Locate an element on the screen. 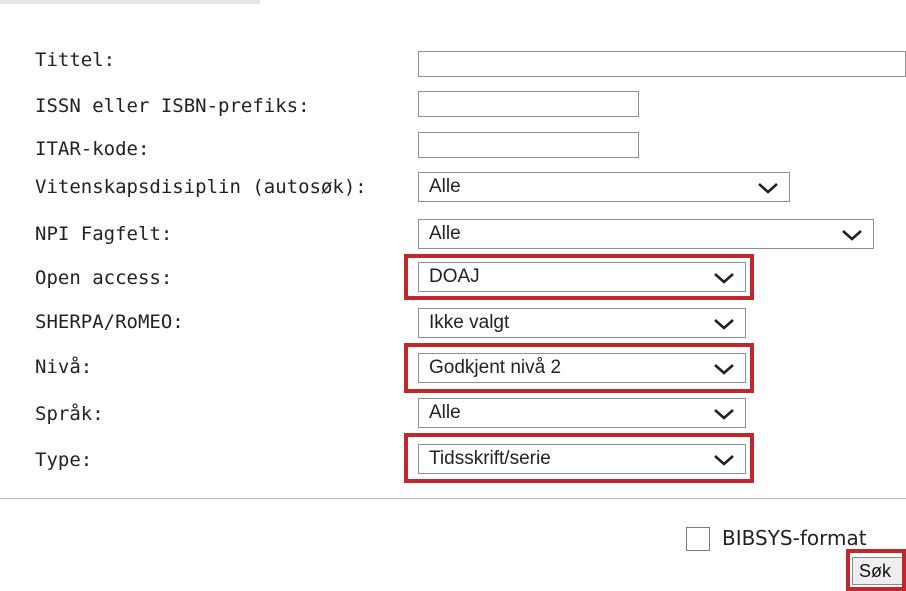 The width and height of the screenshot is (906, 591). divider is located at coordinates (453, 498).